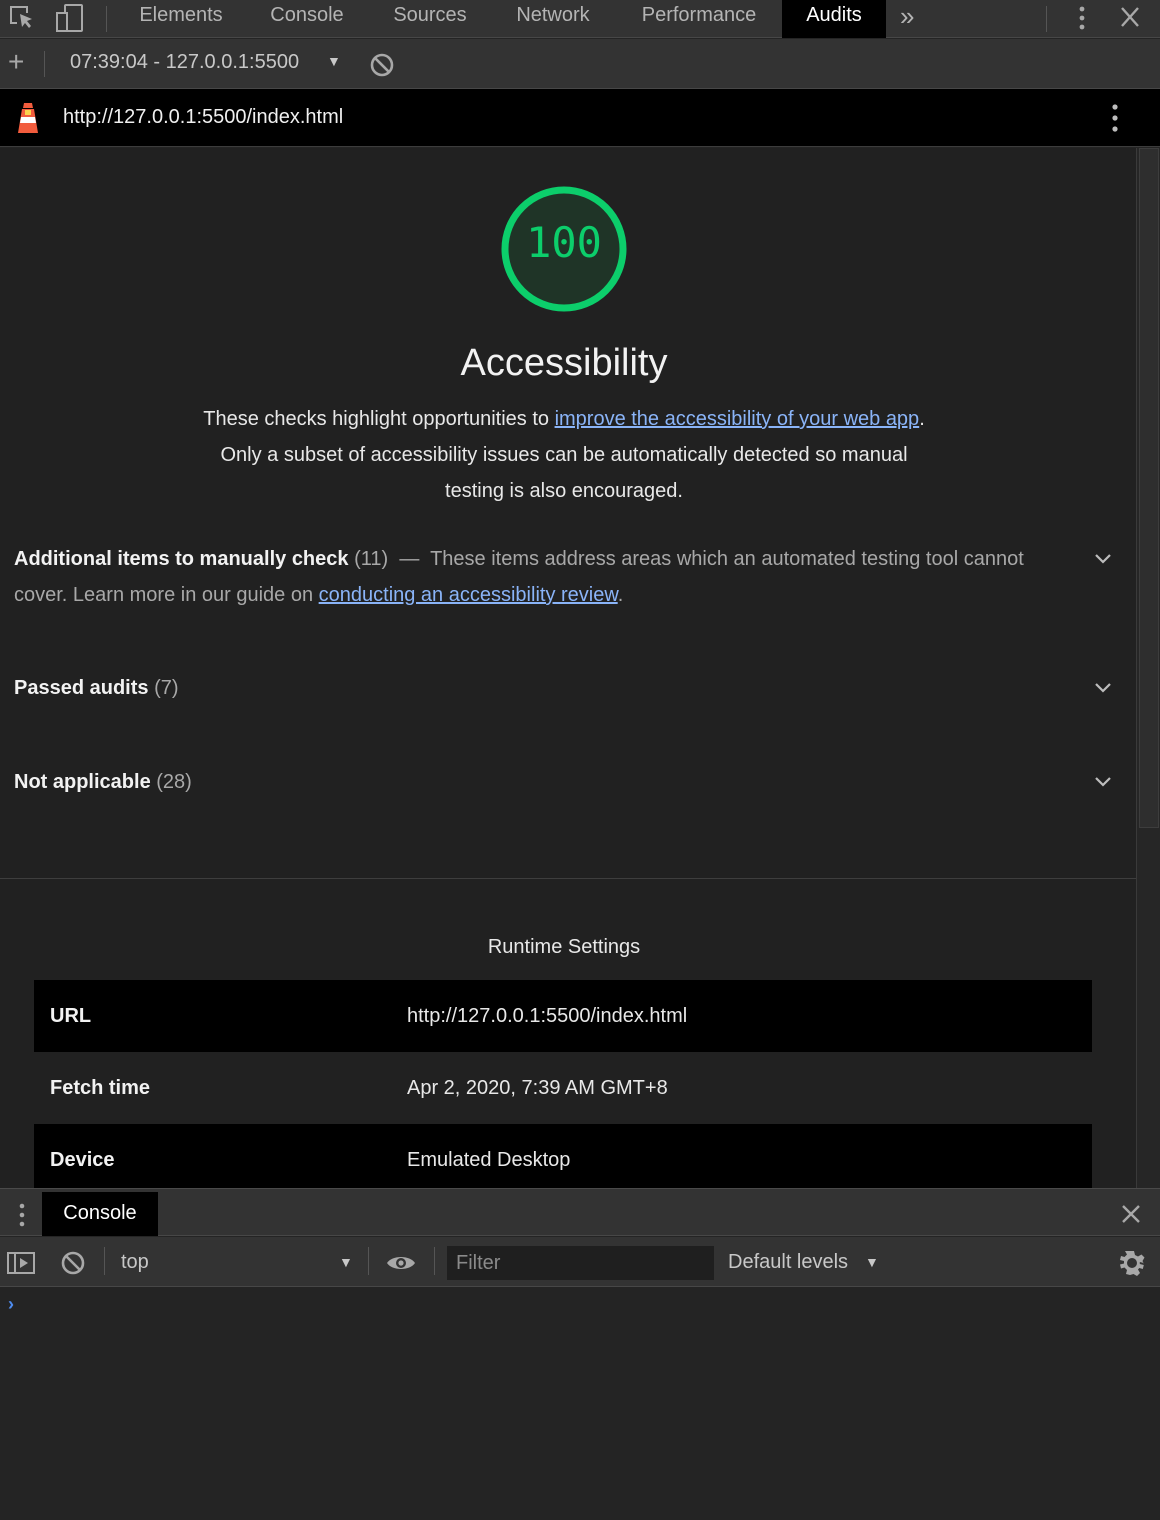 Image resolution: width=1160 pixels, height=1520 pixels. I want to click on report-scrollbar, so click(1148, 668).